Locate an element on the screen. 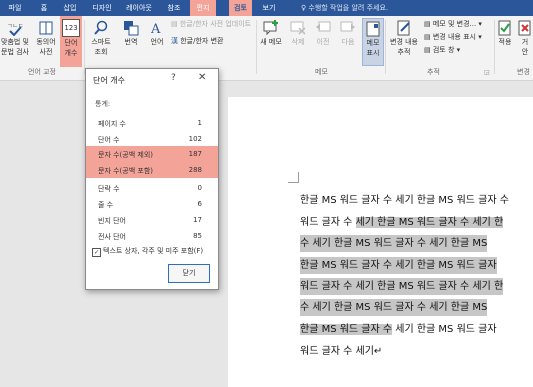 The image size is (533, 387). tracking-group-label: 추적 is located at coordinates (433, 72).